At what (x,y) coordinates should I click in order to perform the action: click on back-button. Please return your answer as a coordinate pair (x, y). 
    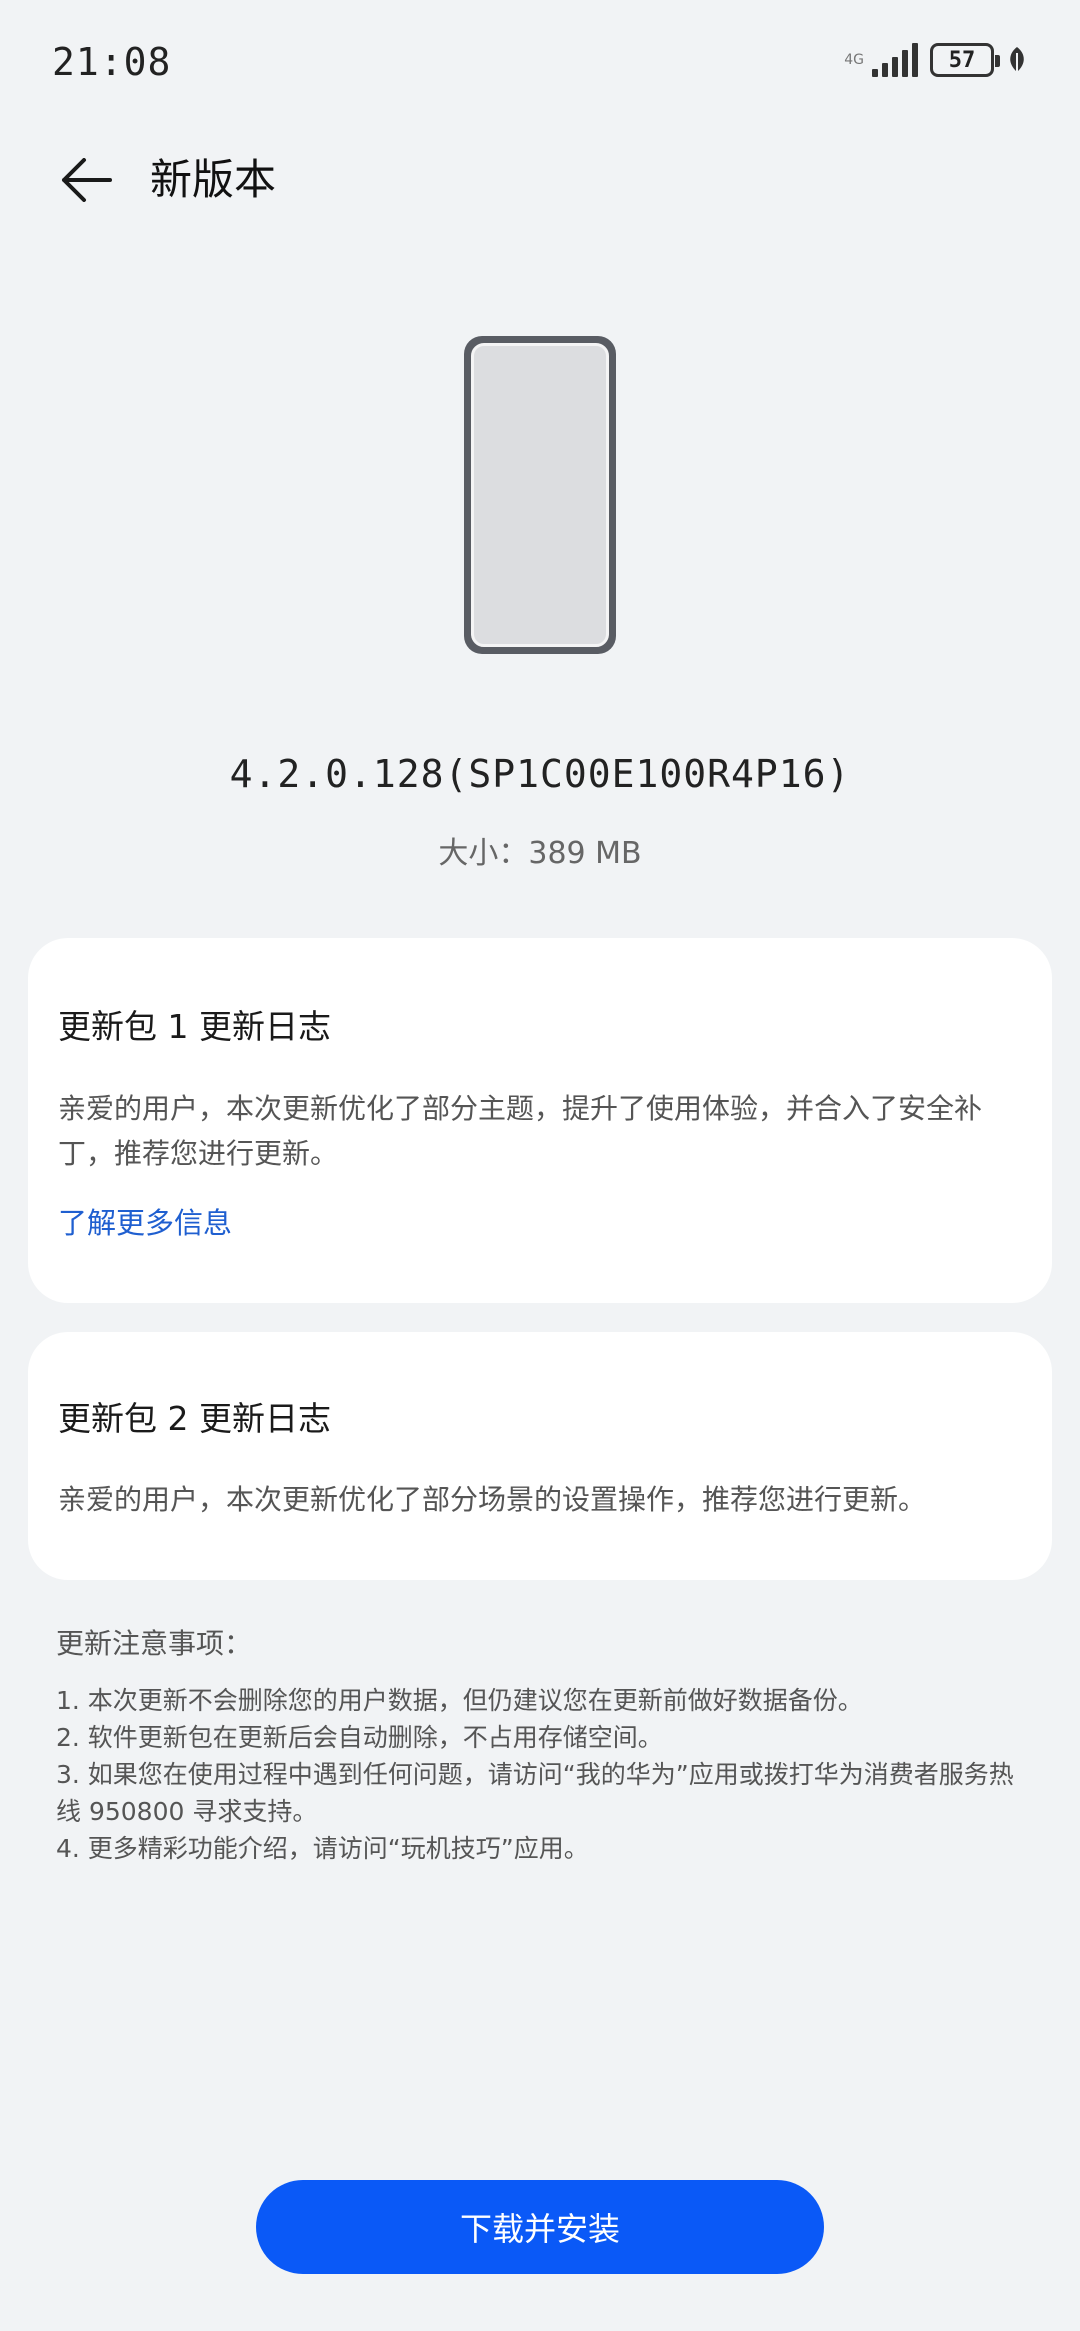
    Looking at the image, I should click on (86, 180).